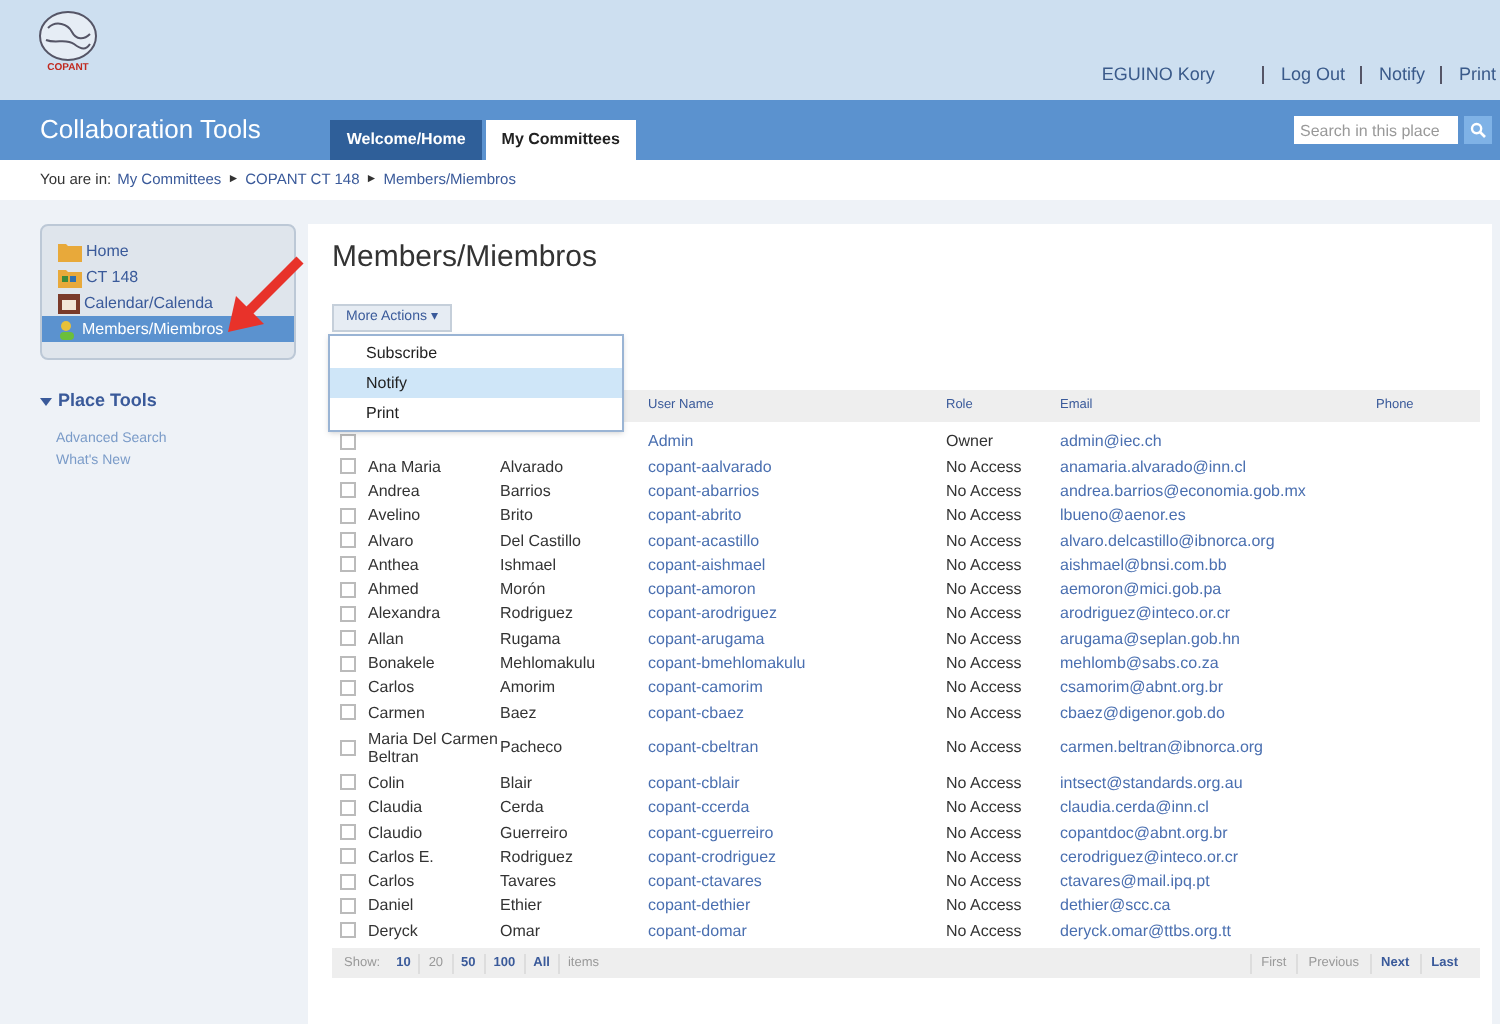  I want to click on email-link: andrea.barrios@economia.gob.mx, so click(1183, 490).